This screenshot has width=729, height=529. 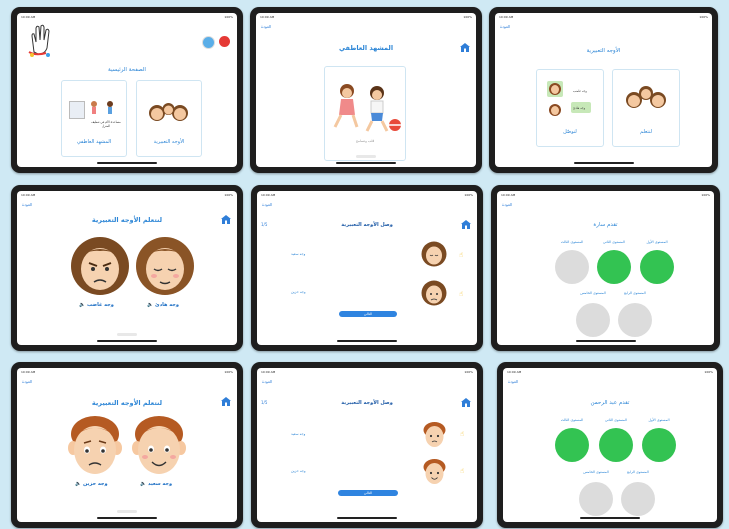 I want to click on level-label-5: المستوى الخامس, so click(x=596, y=472).